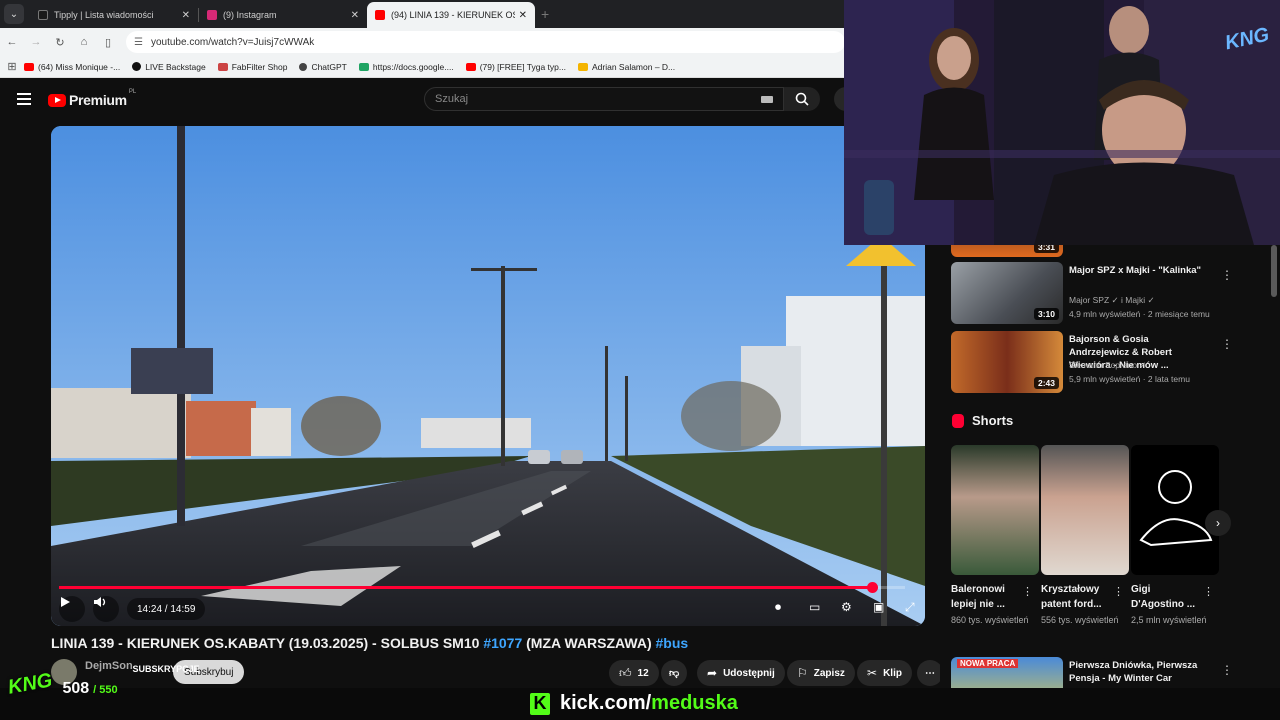 Image resolution: width=1280 pixels, height=720 pixels. I want to click on youtube-premium-logo: Premium PL, so click(92, 98).